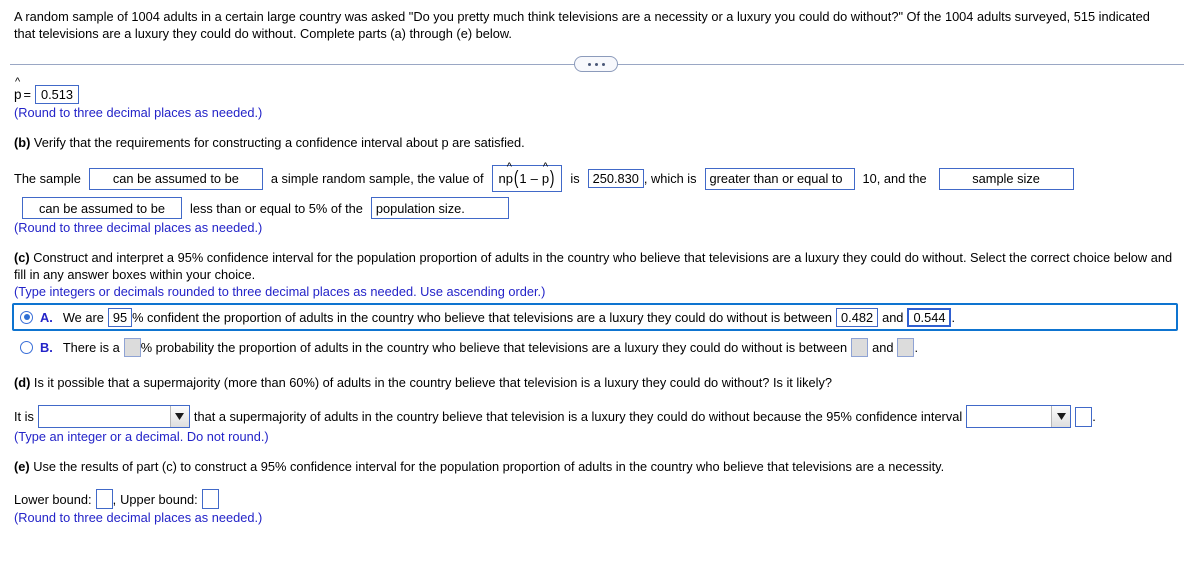 The width and height of the screenshot is (1200, 564). Describe the element at coordinates (210, 499) in the screenshot. I see `part-e-upper-input` at that location.